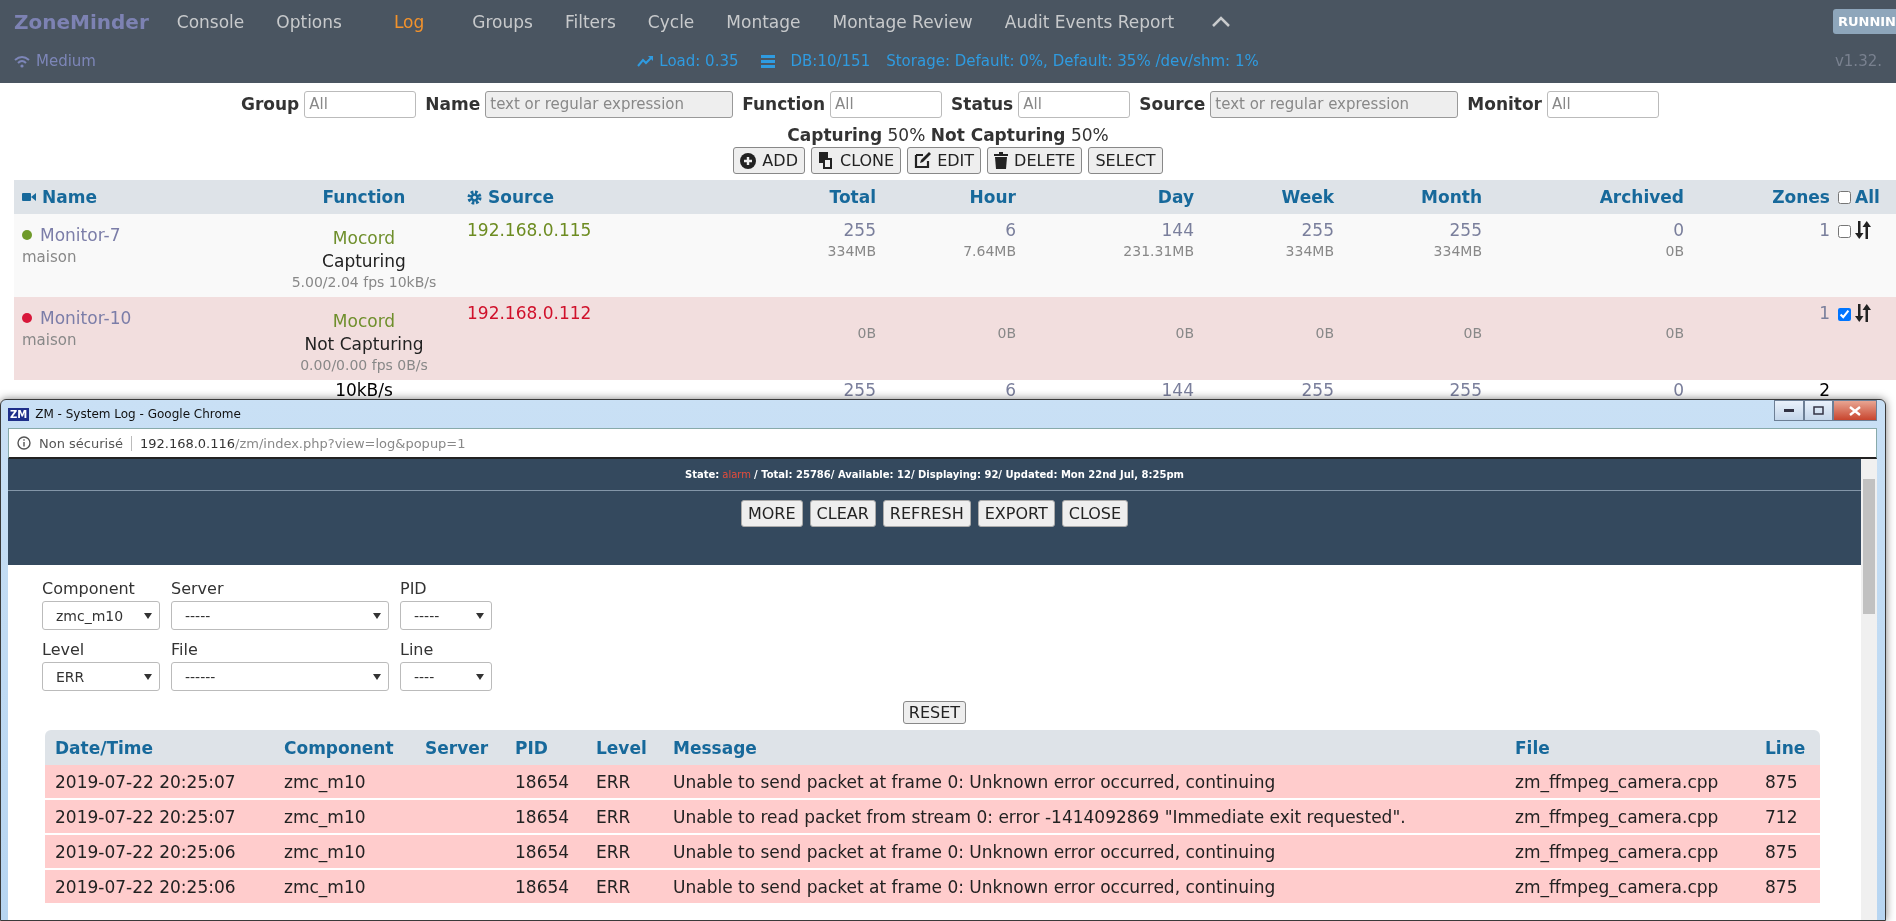  Describe the element at coordinates (769, 160) in the screenshot. I see `action-button: ADD` at that location.